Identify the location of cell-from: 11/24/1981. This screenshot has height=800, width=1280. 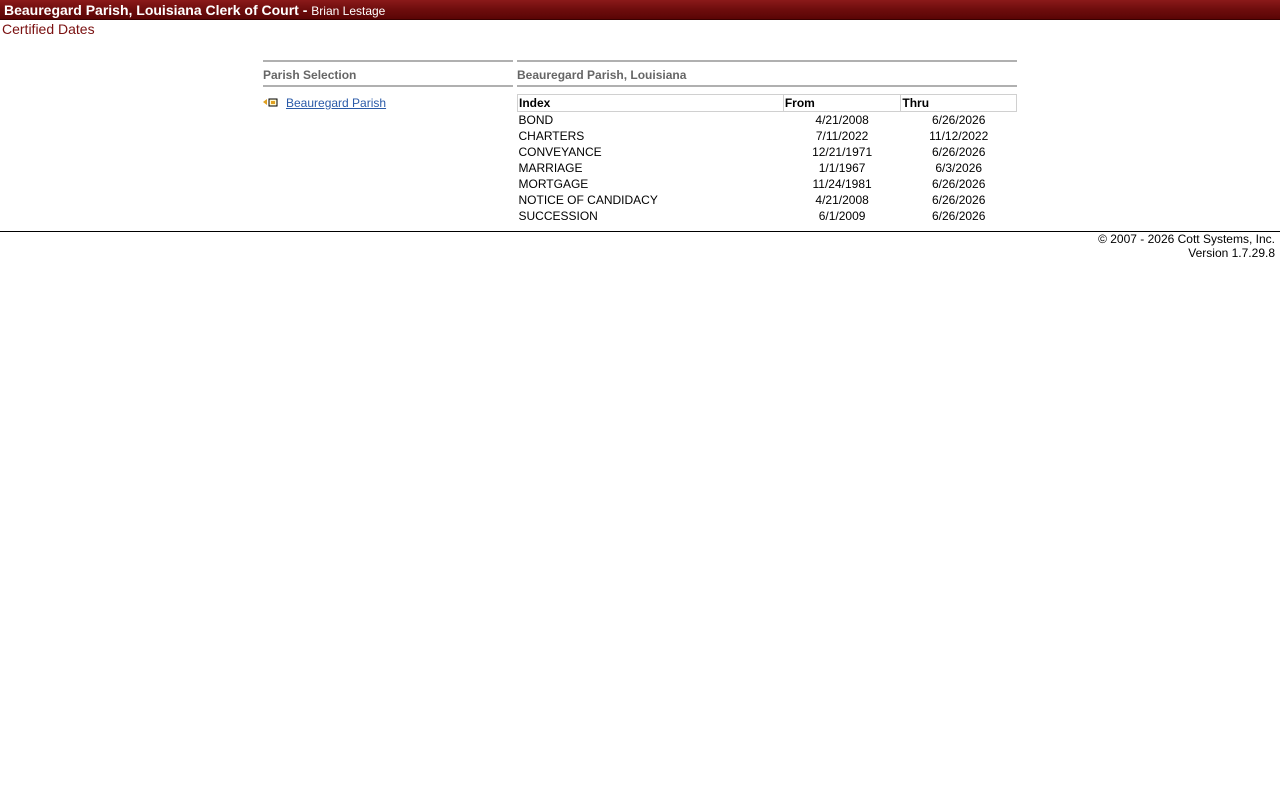
(842, 184).